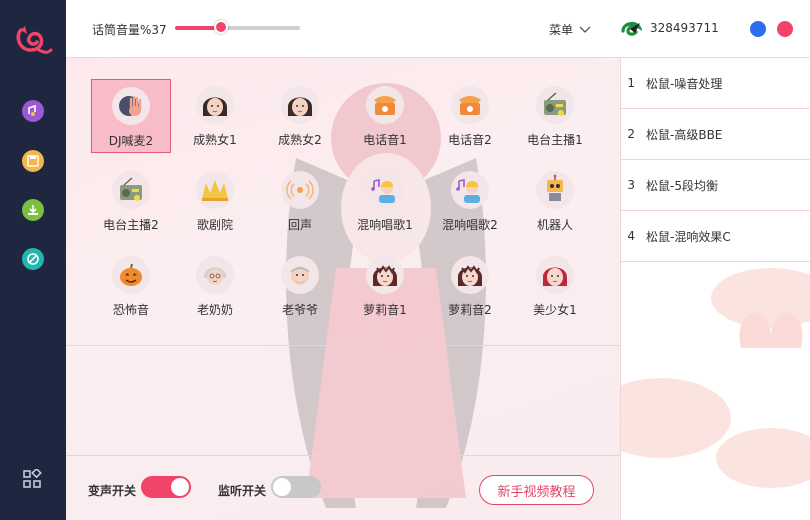 The width and height of the screenshot is (810, 520). I want to click on disk-icon, so click(33, 161).